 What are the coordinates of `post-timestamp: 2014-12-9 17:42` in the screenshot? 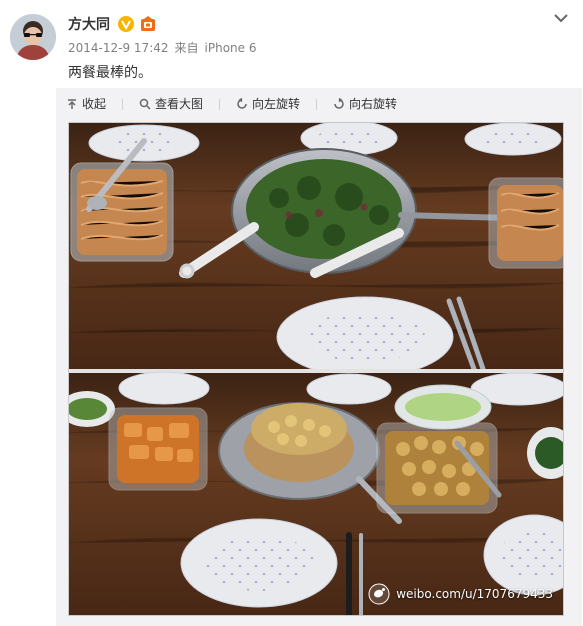 It's located at (118, 48).